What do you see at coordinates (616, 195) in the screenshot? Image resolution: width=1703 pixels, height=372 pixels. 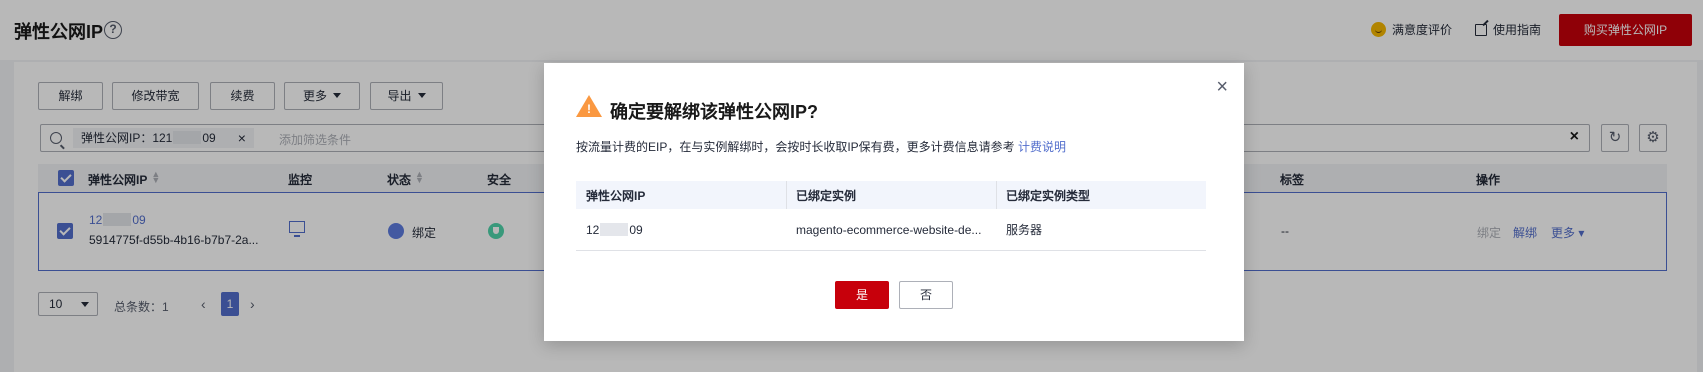 I see `dialog-col-ip: 弹性公网IP` at bounding box center [616, 195].